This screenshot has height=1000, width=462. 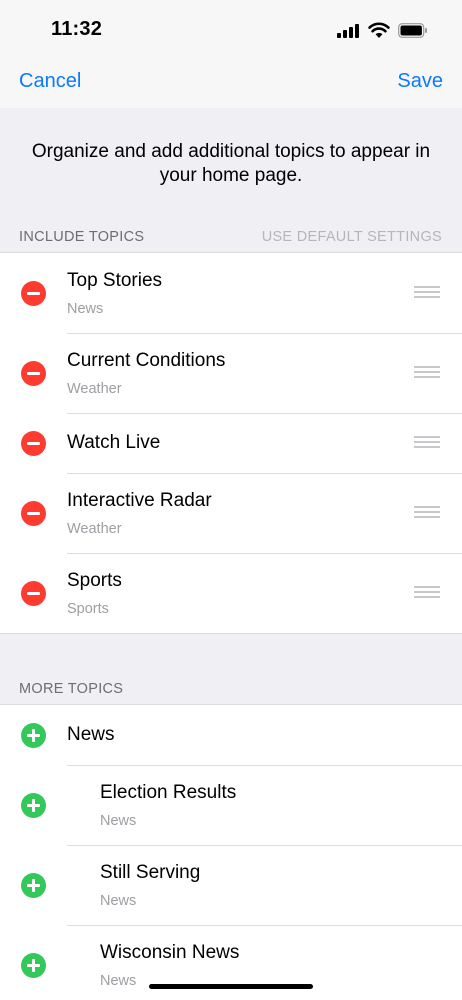 What do you see at coordinates (231, 805) in the screenshot?
I see `topic-row-election-results: Election Results News` at bounding box center [231, 805].